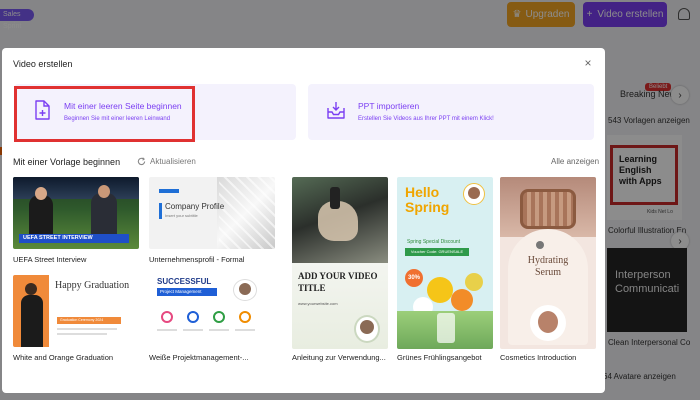 The image size is (700, 400). What do you see at coordinates (575, 161) in the screenshot?
I see `view-all-link: Alle anzeigen` at bounding box center [575, 161].